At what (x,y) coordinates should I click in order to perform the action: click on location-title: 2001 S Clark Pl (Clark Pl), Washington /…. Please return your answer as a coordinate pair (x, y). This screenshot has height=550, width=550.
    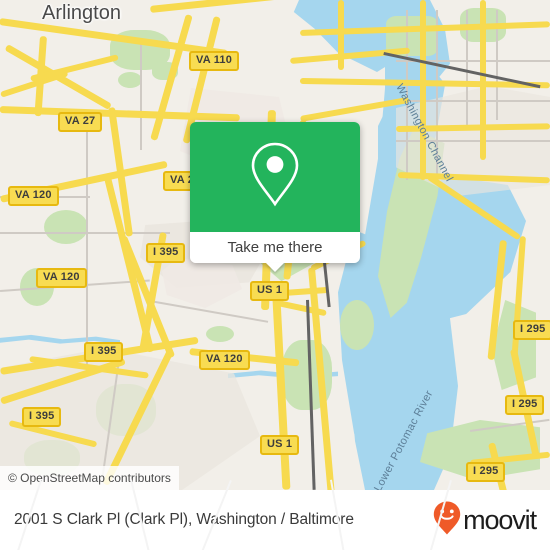
    Looking at the image, I should click on (184, 519).